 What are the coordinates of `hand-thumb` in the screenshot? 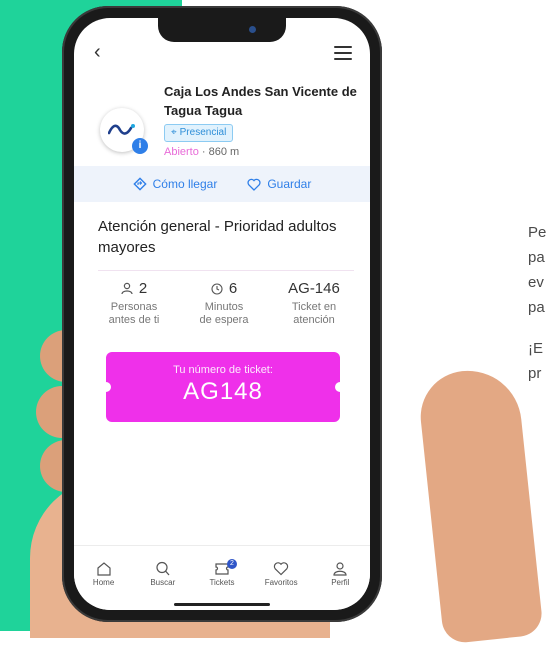 It's located at (480, 505).